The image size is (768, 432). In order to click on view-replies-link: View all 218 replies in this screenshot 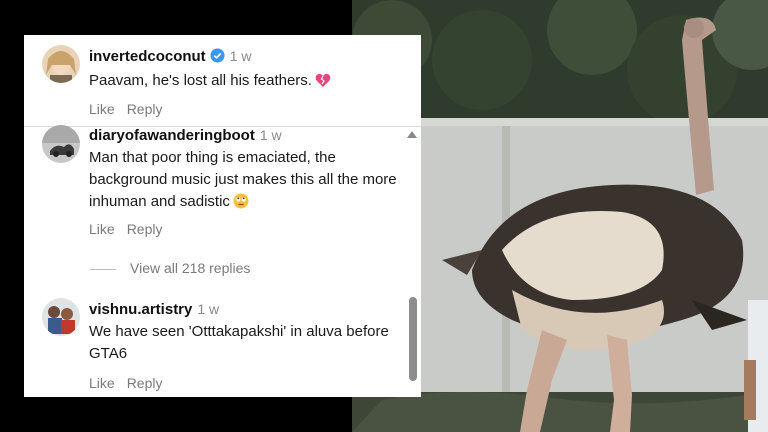, I will do `click(170, 268)`.